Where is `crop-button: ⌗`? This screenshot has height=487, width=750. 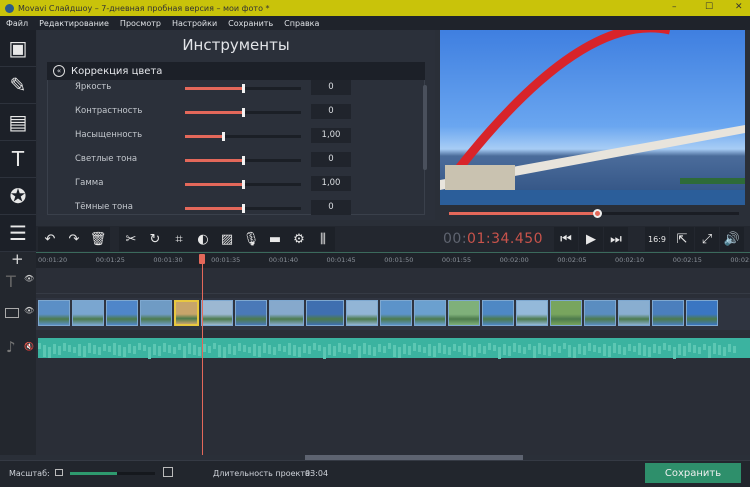
crop-button: ⌗ is located at coordinates (179, 239).